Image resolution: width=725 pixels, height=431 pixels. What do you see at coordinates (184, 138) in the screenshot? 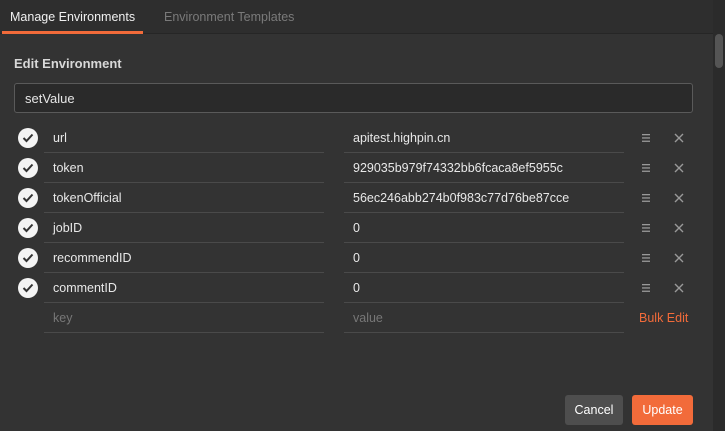
I see `key-field: url` at bounding box center [184, 138].